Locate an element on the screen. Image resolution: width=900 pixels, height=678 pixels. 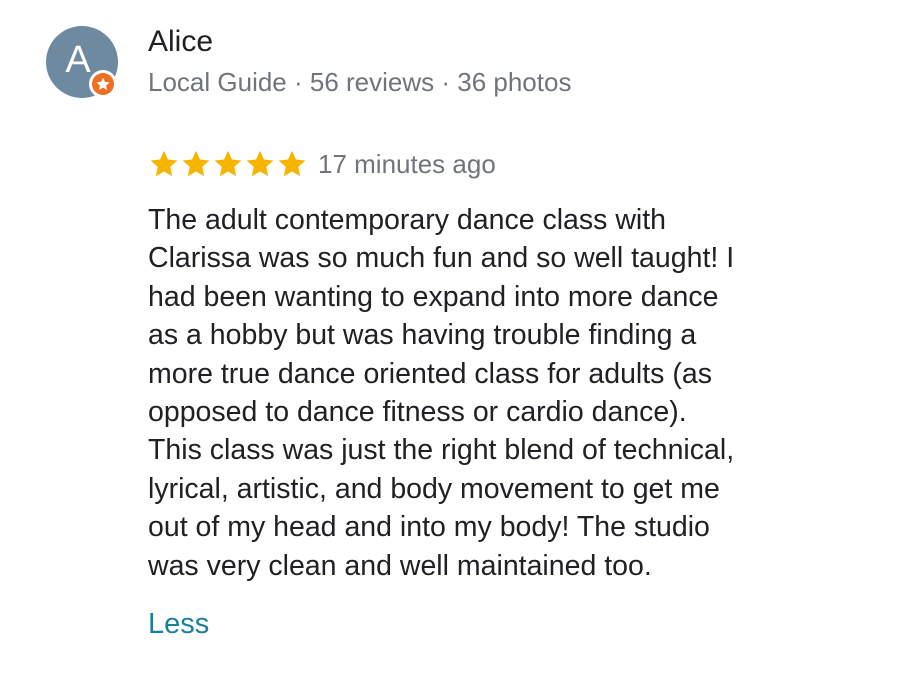
star-rating is located at coordinates (228, 164).